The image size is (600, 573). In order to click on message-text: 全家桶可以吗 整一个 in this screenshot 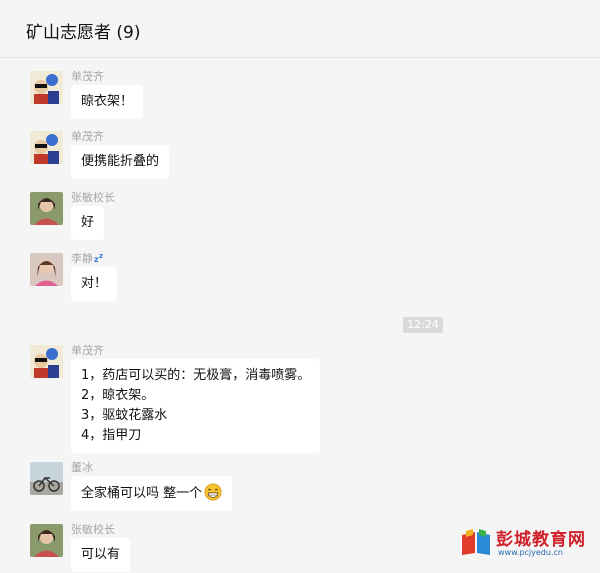, I will do `click(142, 493)`.